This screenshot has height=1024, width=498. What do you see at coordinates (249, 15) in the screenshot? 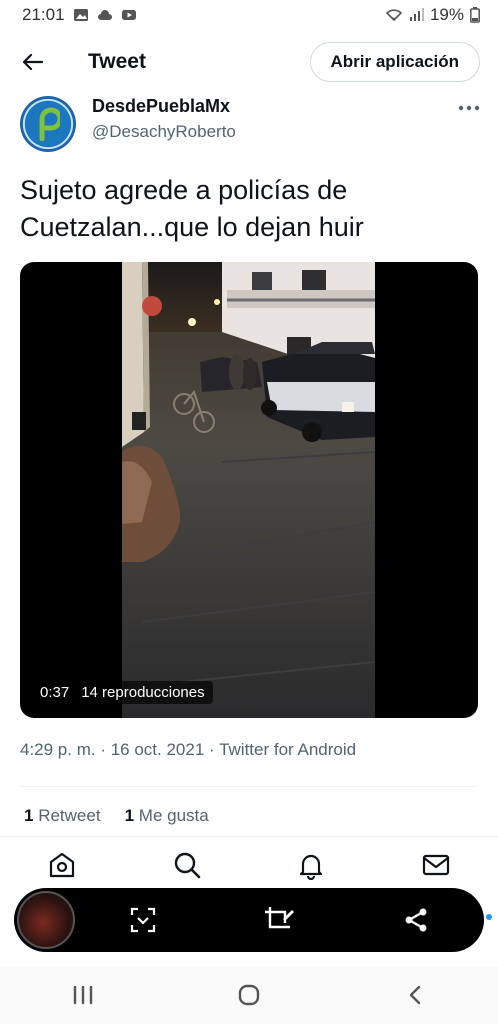
I see `status-bar: 21:01 19%` at bounding box center [249, 15].